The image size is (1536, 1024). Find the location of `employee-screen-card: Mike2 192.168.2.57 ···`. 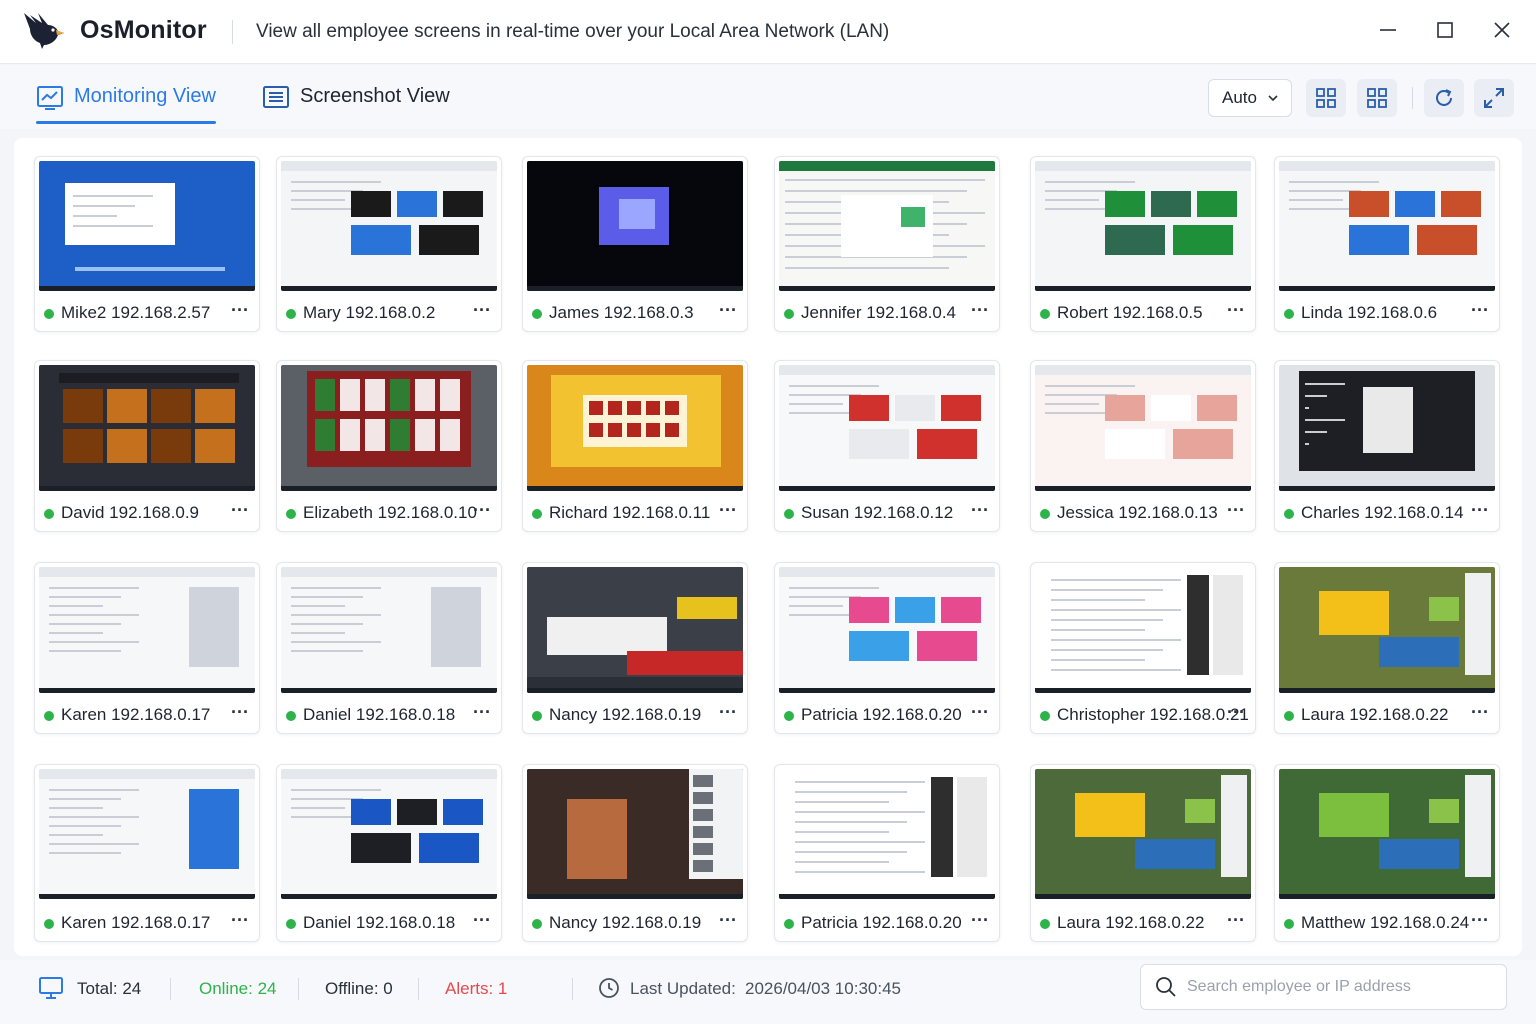

employee-screen-card: Mike2 192.168.2.57 ··· is located at coordinates (147, 244).